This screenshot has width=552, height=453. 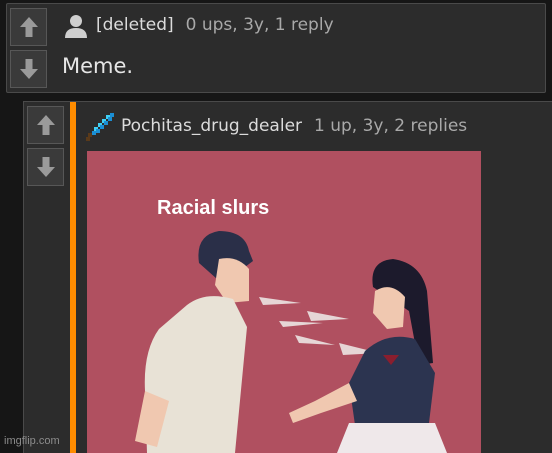 What do you see at coordinates (98, 66) in the screenshot?
I see `comment-text: Meme.` at bounding box center [98, 66].